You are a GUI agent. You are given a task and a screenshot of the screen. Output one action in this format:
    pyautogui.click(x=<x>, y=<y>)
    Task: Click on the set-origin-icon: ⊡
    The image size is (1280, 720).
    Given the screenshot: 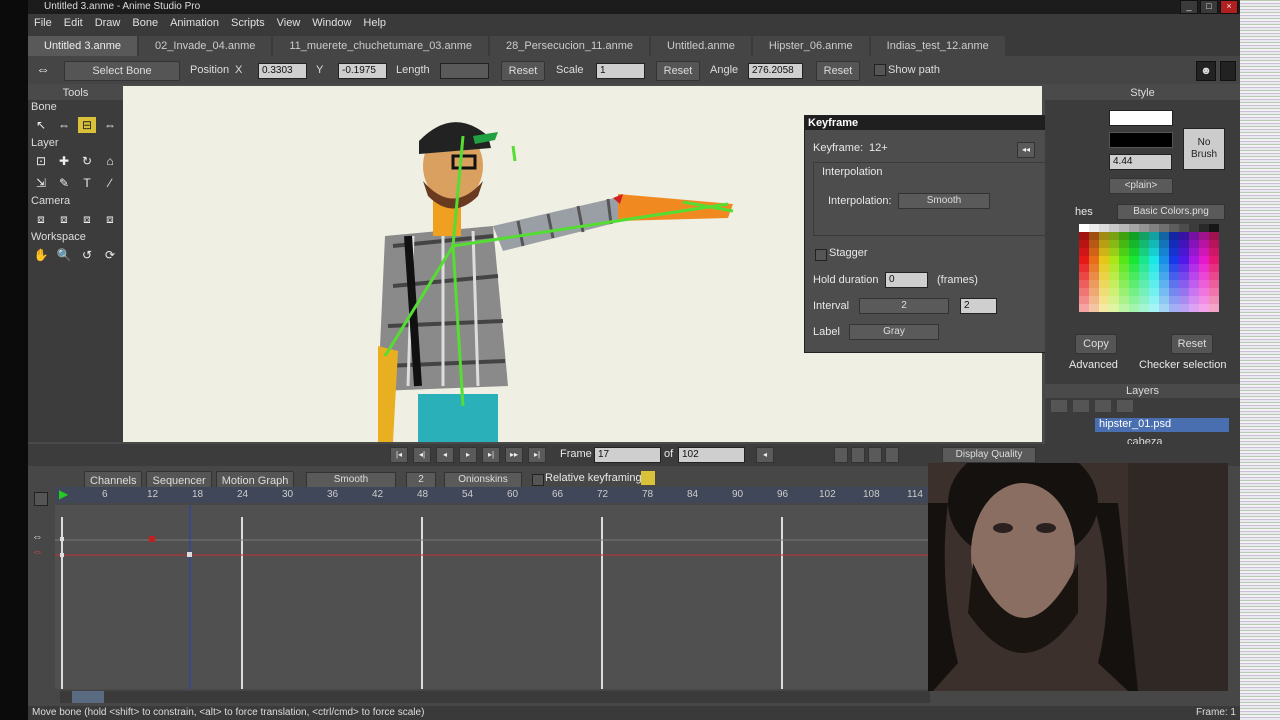 What is the action you would take?
    pyautogui.click(x=41, y=161)
    